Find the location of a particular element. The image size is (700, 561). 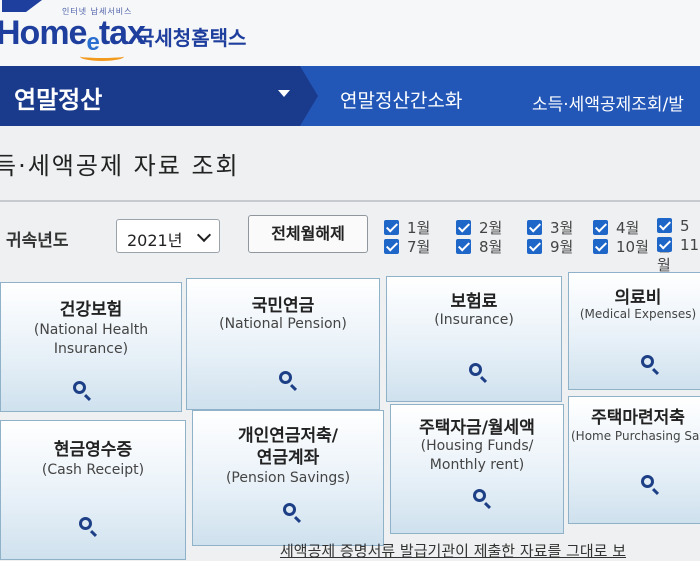

nav-item-simplified: 연말정산간소화 is located at coordinates (401, 99).